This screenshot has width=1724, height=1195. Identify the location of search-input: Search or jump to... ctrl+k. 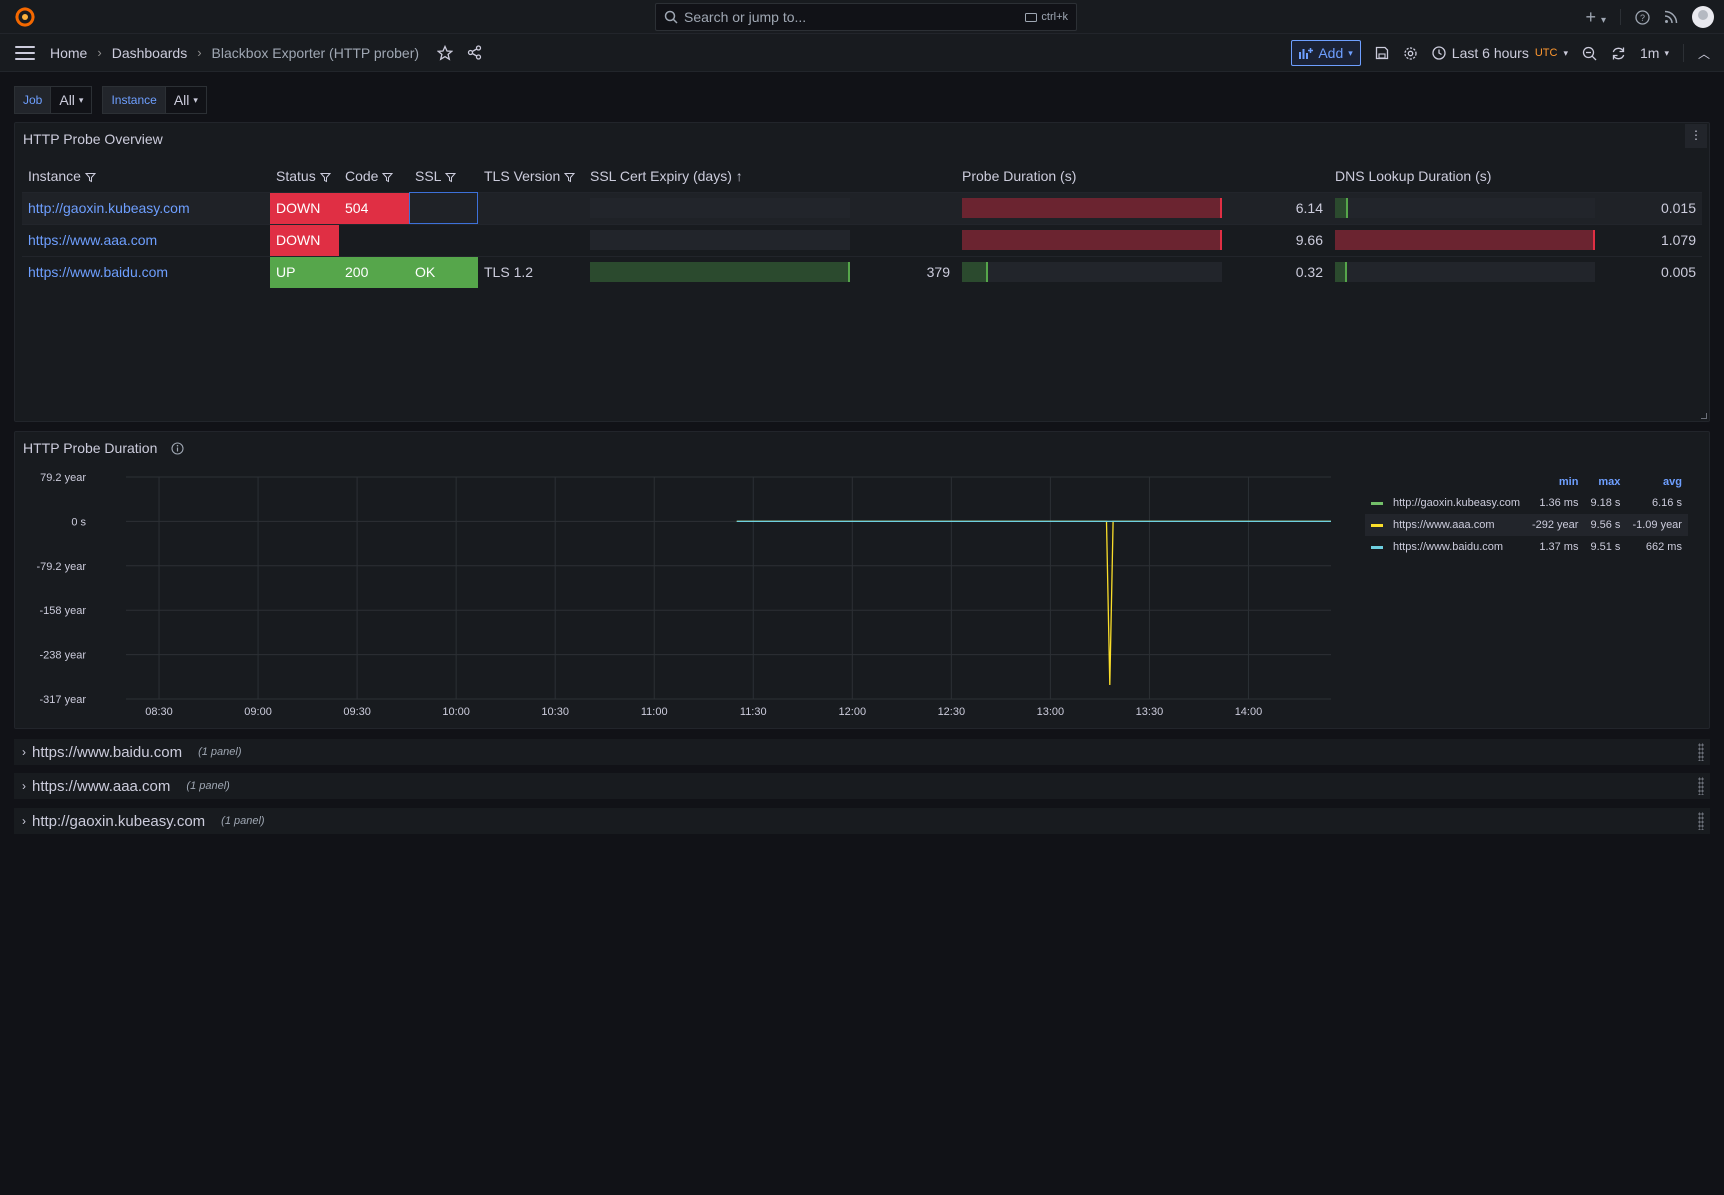
(866, 17).